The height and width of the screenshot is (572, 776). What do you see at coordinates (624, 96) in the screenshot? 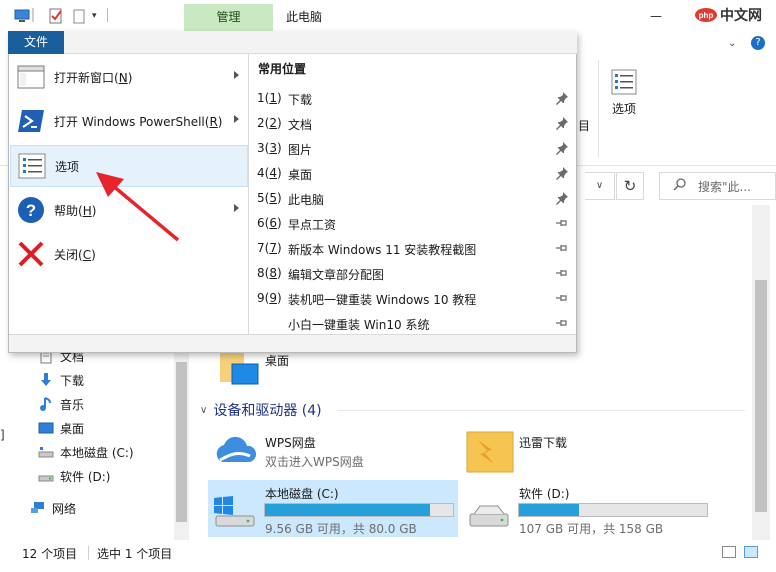
I see `ribbon-options-button` at bounding box center [624, 96].